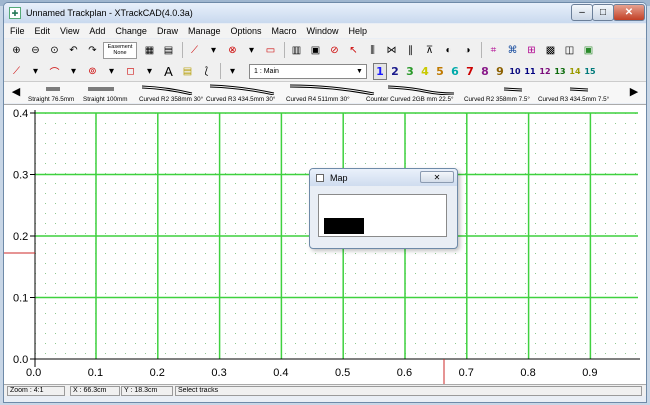 This screenshot has height=405, width=650. Describe the element at coordinates (531, 50) in the screenshot. I see `signal-icon: ⊞` at that location.